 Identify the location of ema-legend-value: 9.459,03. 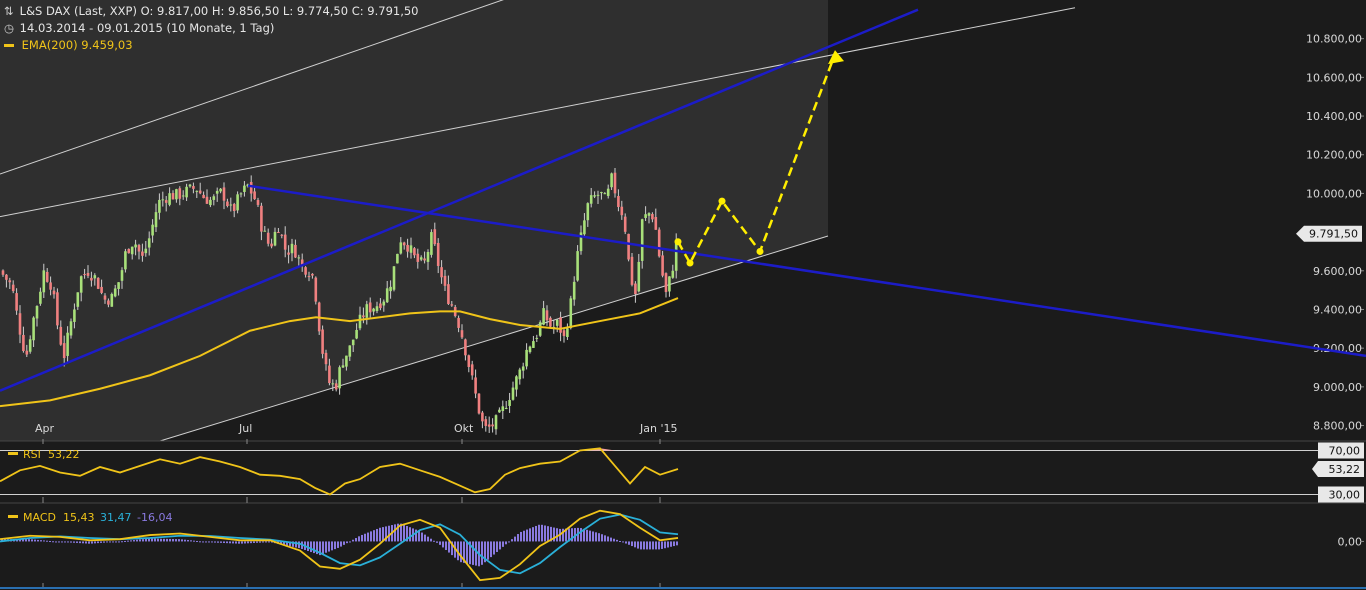
(107, 45).